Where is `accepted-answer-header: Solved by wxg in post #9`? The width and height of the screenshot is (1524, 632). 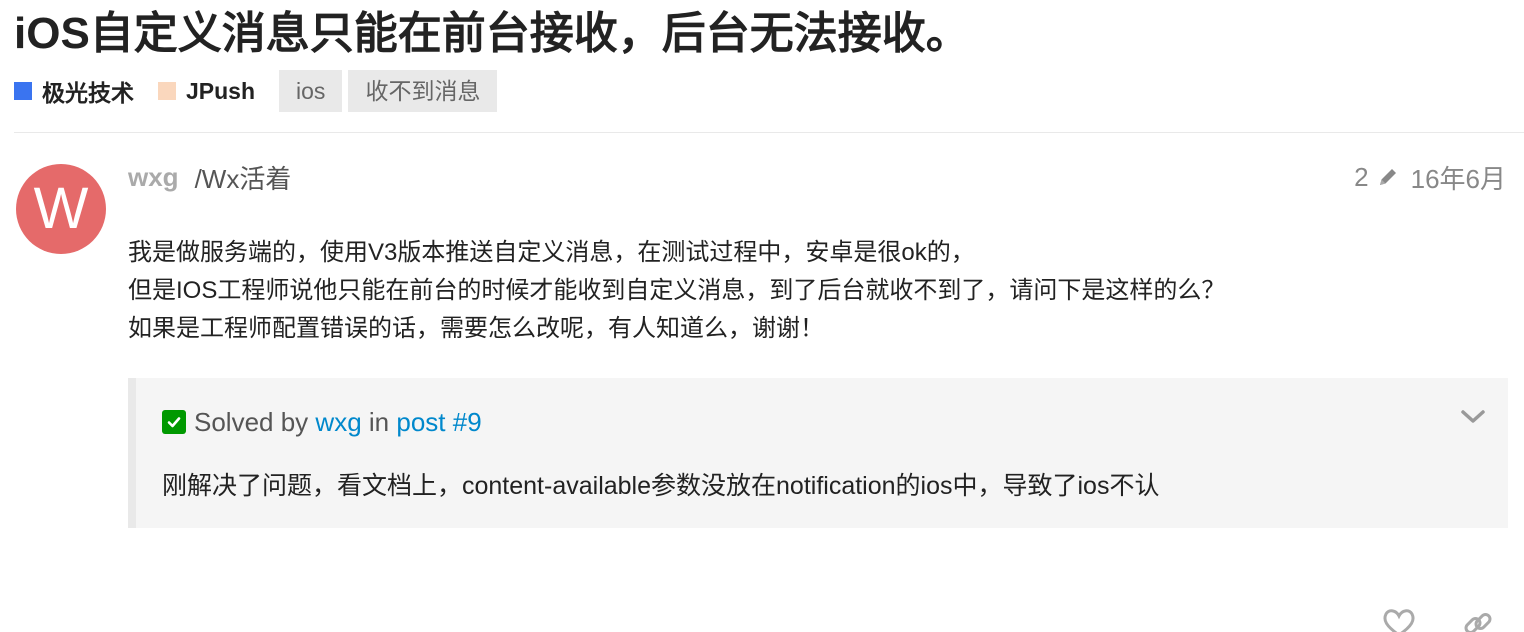
accepted-answer-header: Solved by wxg in post #9 is located at coordinates (322, 422).